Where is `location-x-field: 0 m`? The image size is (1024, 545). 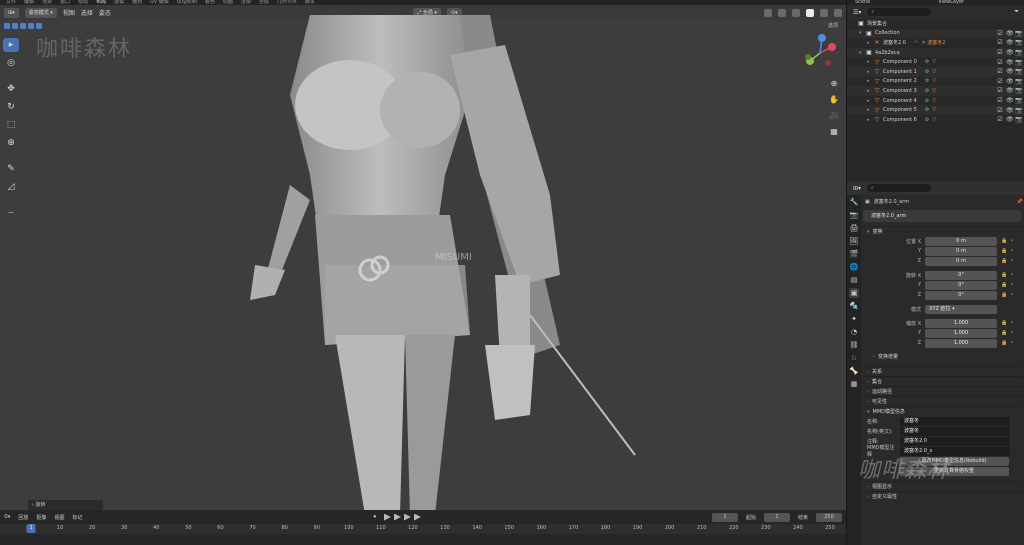
location-x-field: 0 m is located at coordinates (961, 241).